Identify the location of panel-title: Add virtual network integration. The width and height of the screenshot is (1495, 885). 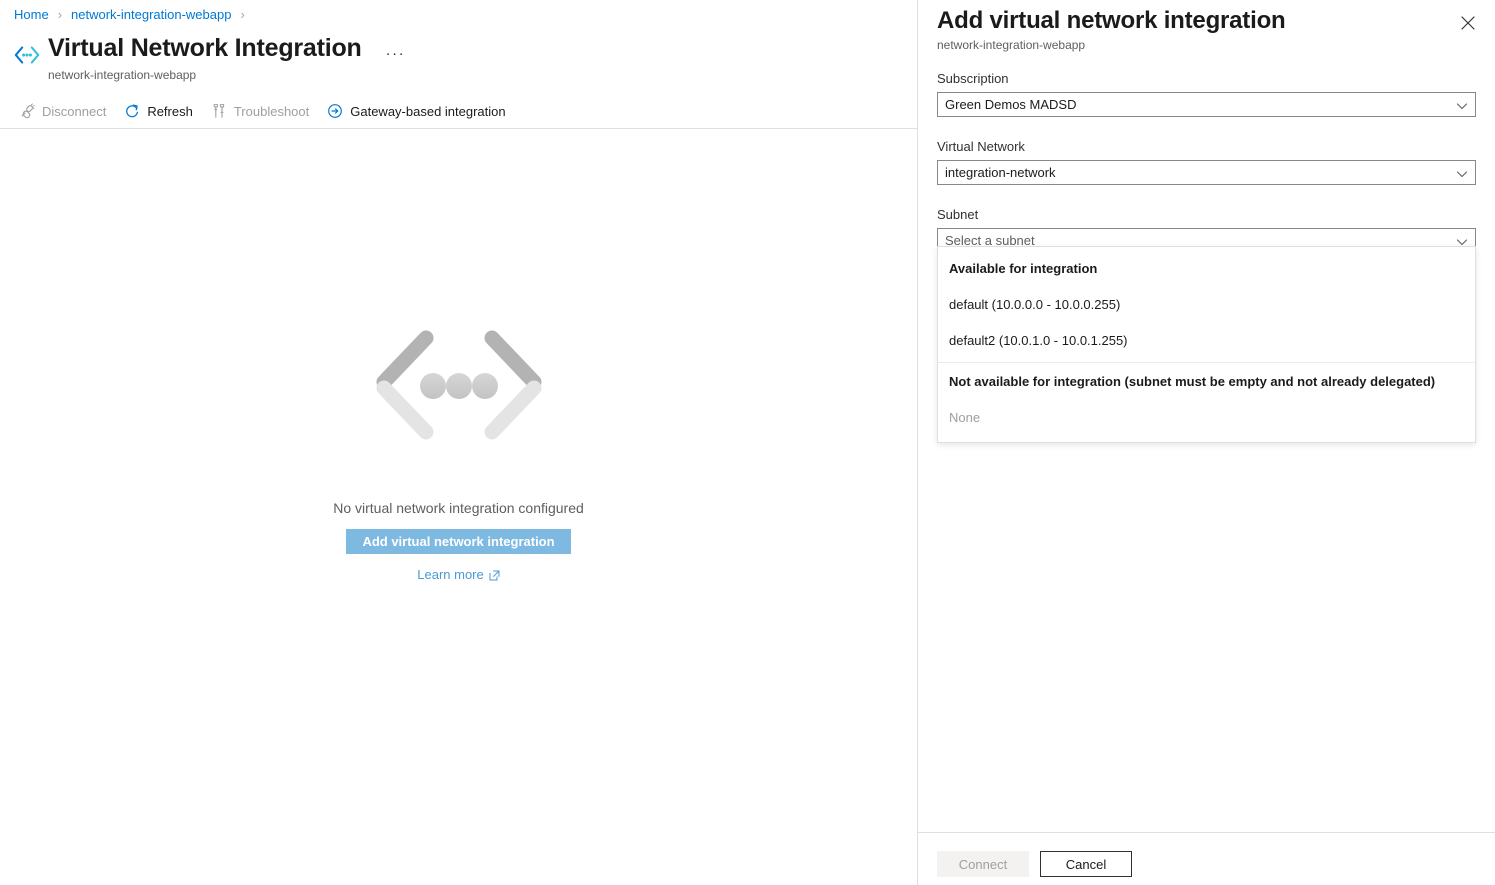
(1111, 20).